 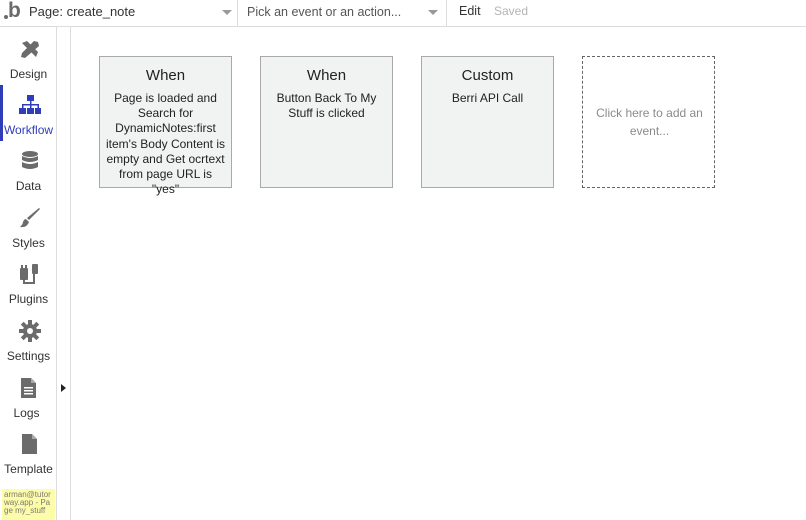 I want to click on sidebar-item-label: Template, so click(x=28, y=469).